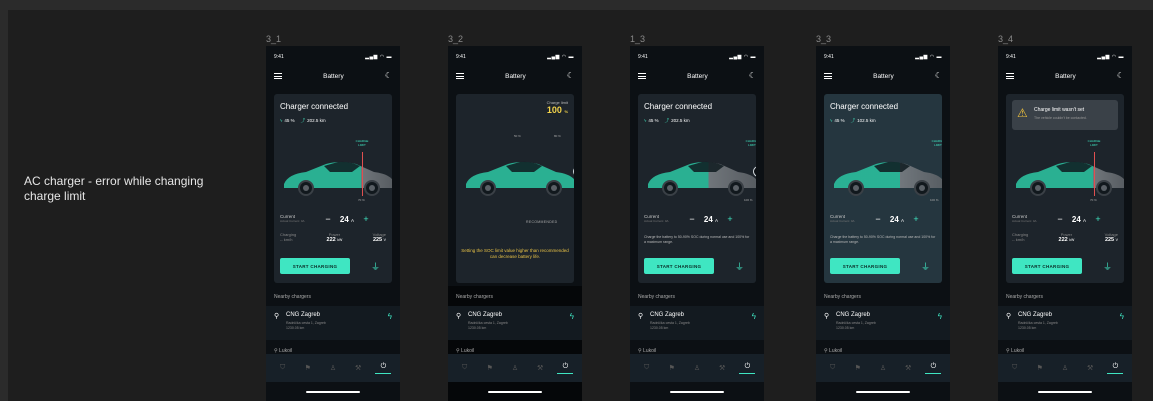  Describe the element at coordinates (656, 218) in the screenshot. I see `current-label: Current Actual Current: 0A` at that location.